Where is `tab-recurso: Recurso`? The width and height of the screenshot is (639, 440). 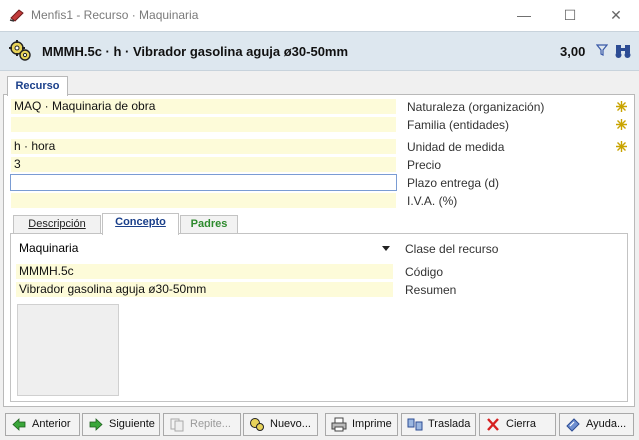
tab-recurso: Recurso is located at coordinates (37, 86).